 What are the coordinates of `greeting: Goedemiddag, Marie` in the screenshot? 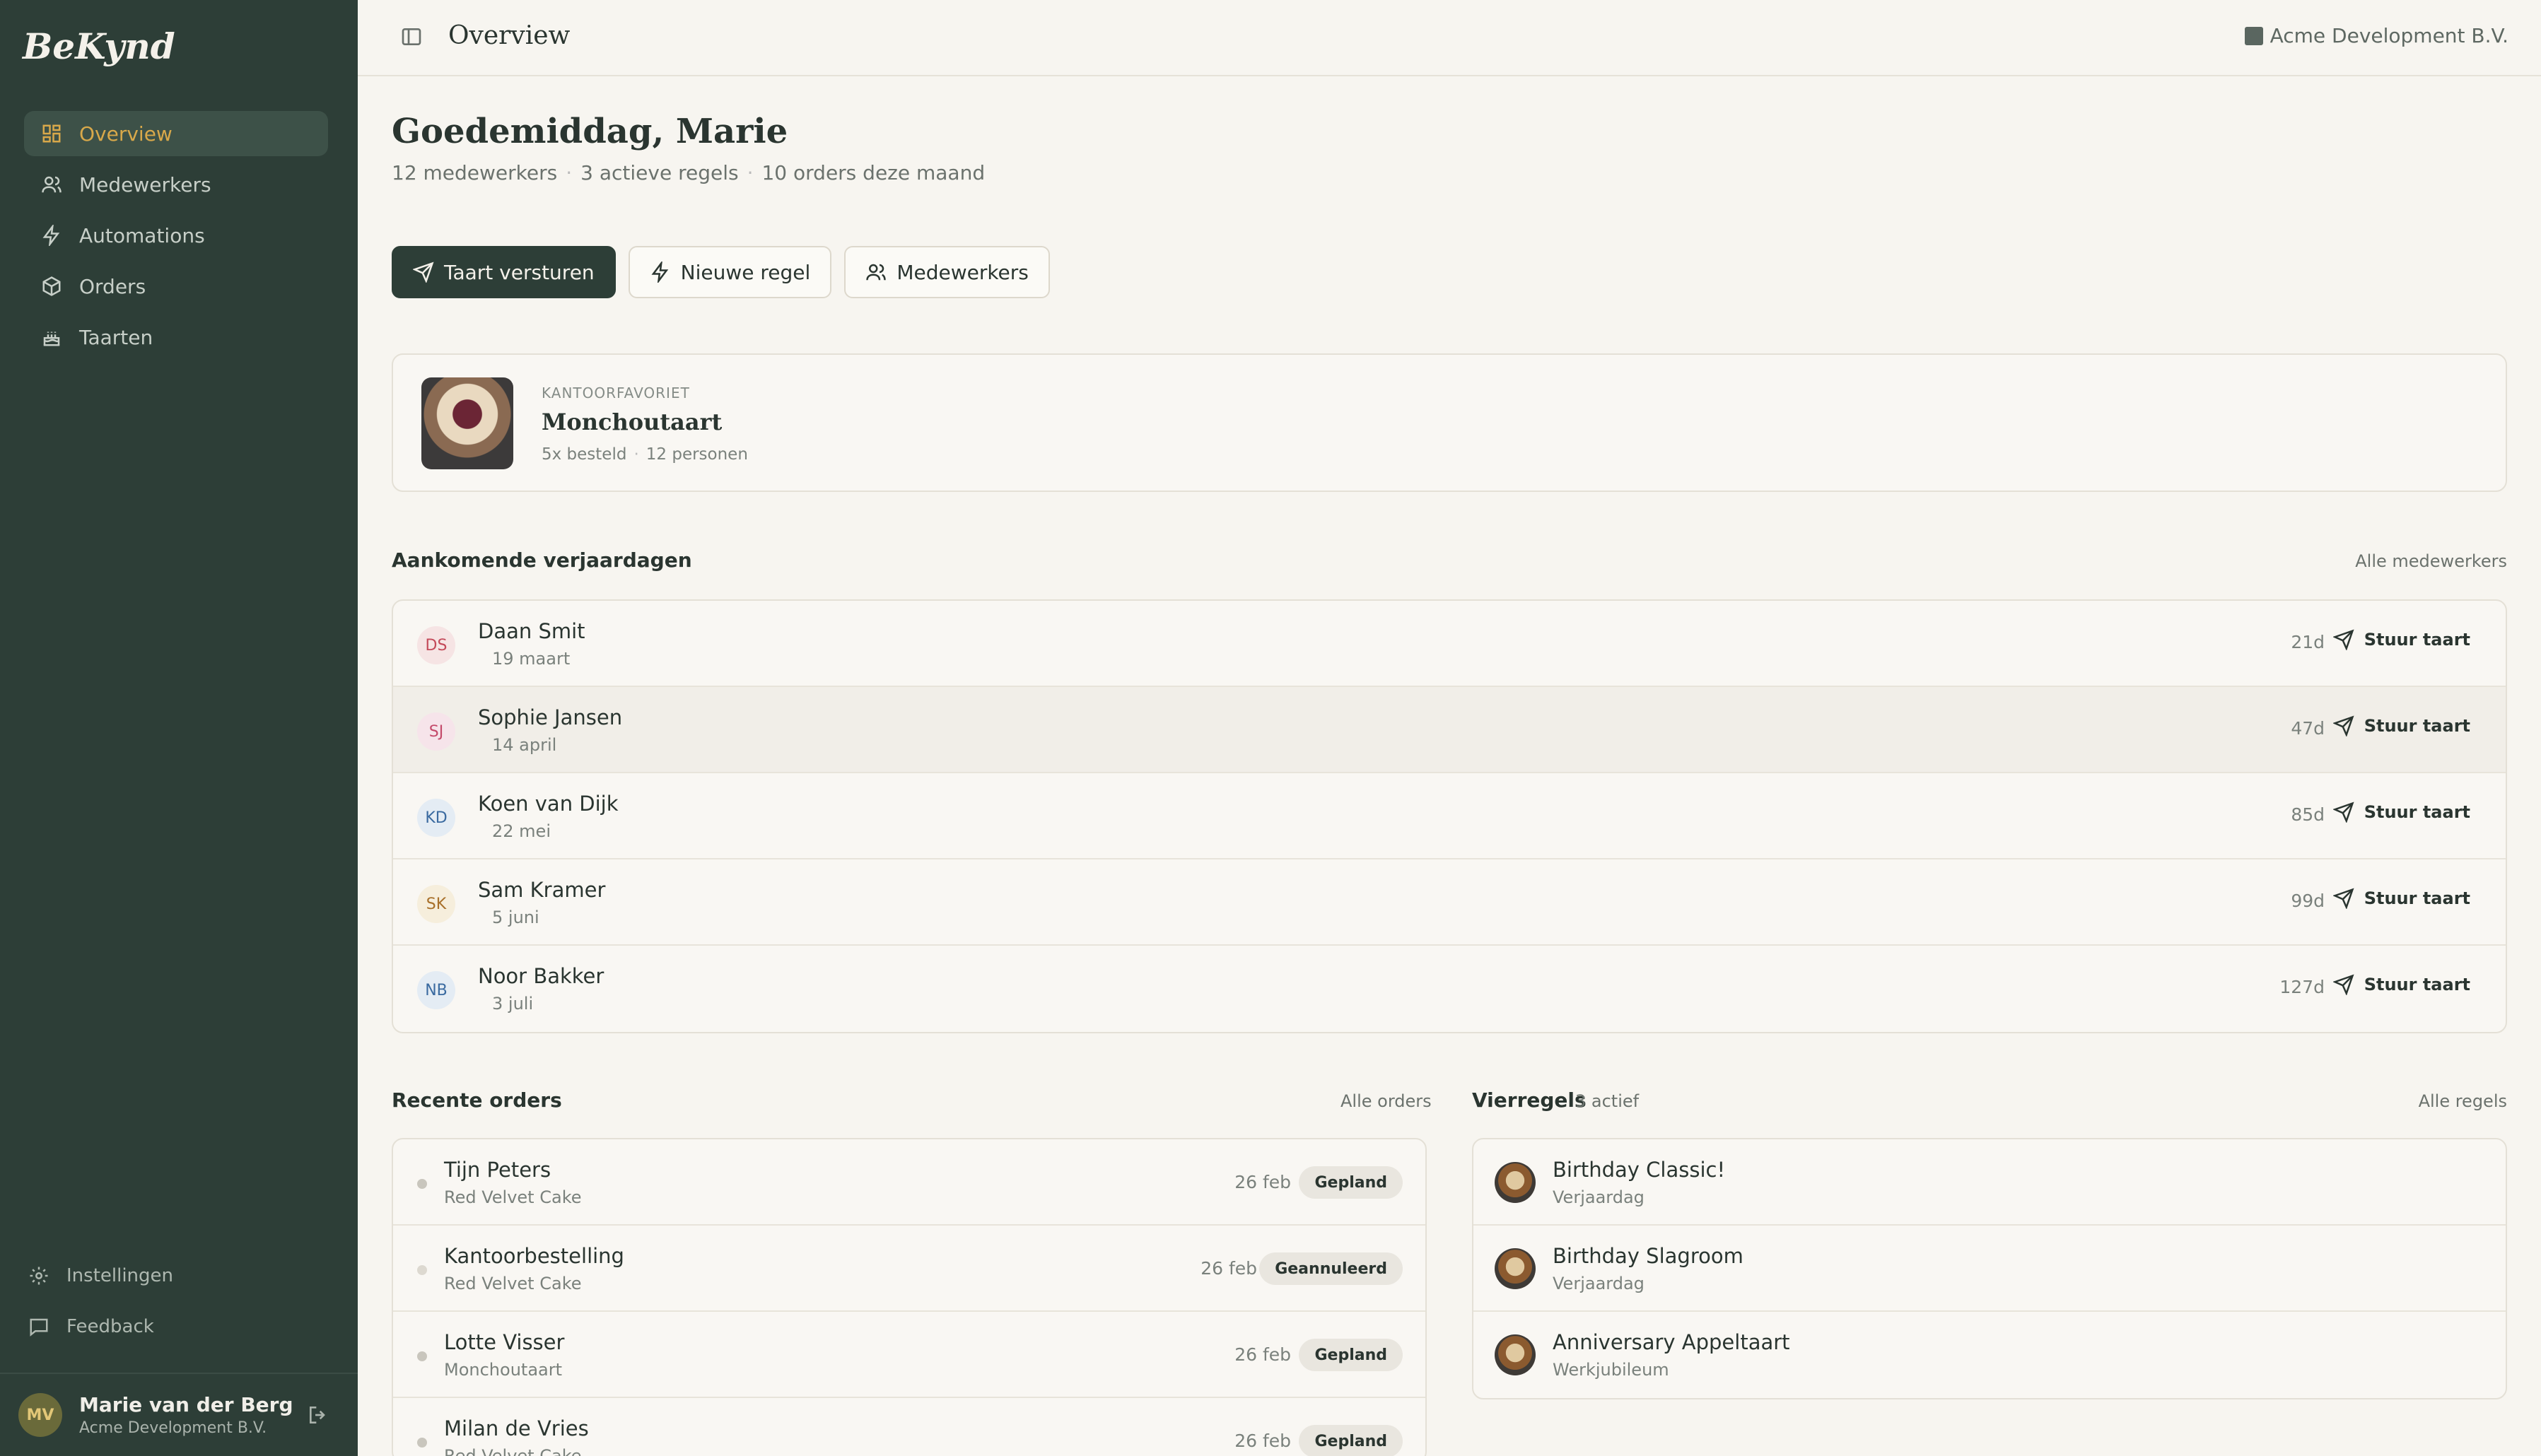 It's located at (590, 131).